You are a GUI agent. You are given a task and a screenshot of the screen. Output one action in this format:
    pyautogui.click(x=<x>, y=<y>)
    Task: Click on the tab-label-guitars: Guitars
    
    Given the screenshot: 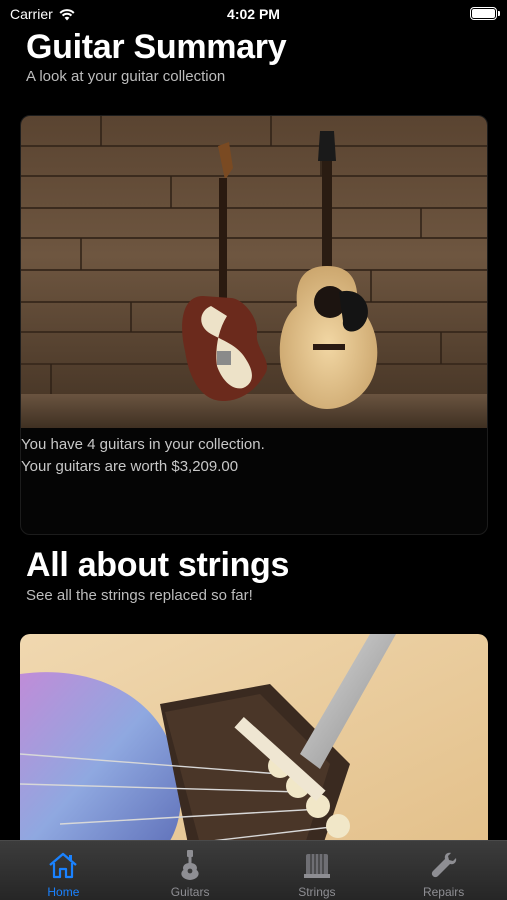 What is the action you would take?
    pyautogui.click(x=190, y=892)
    